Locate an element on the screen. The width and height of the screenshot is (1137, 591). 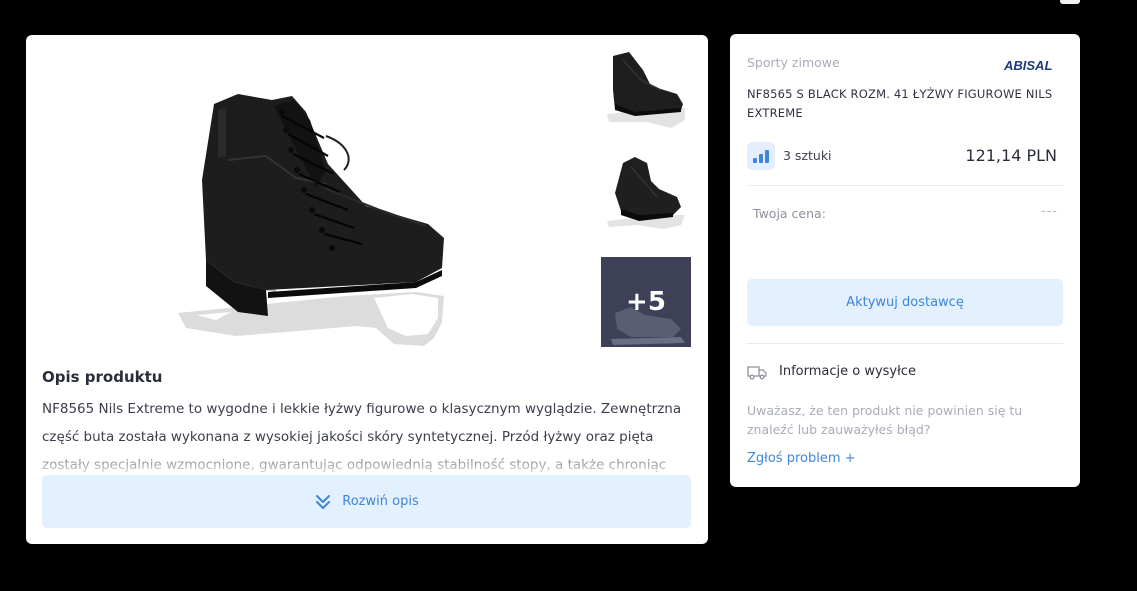
shipping-info-link: Informacje o wysyłce is located at coordinates (847, 371).